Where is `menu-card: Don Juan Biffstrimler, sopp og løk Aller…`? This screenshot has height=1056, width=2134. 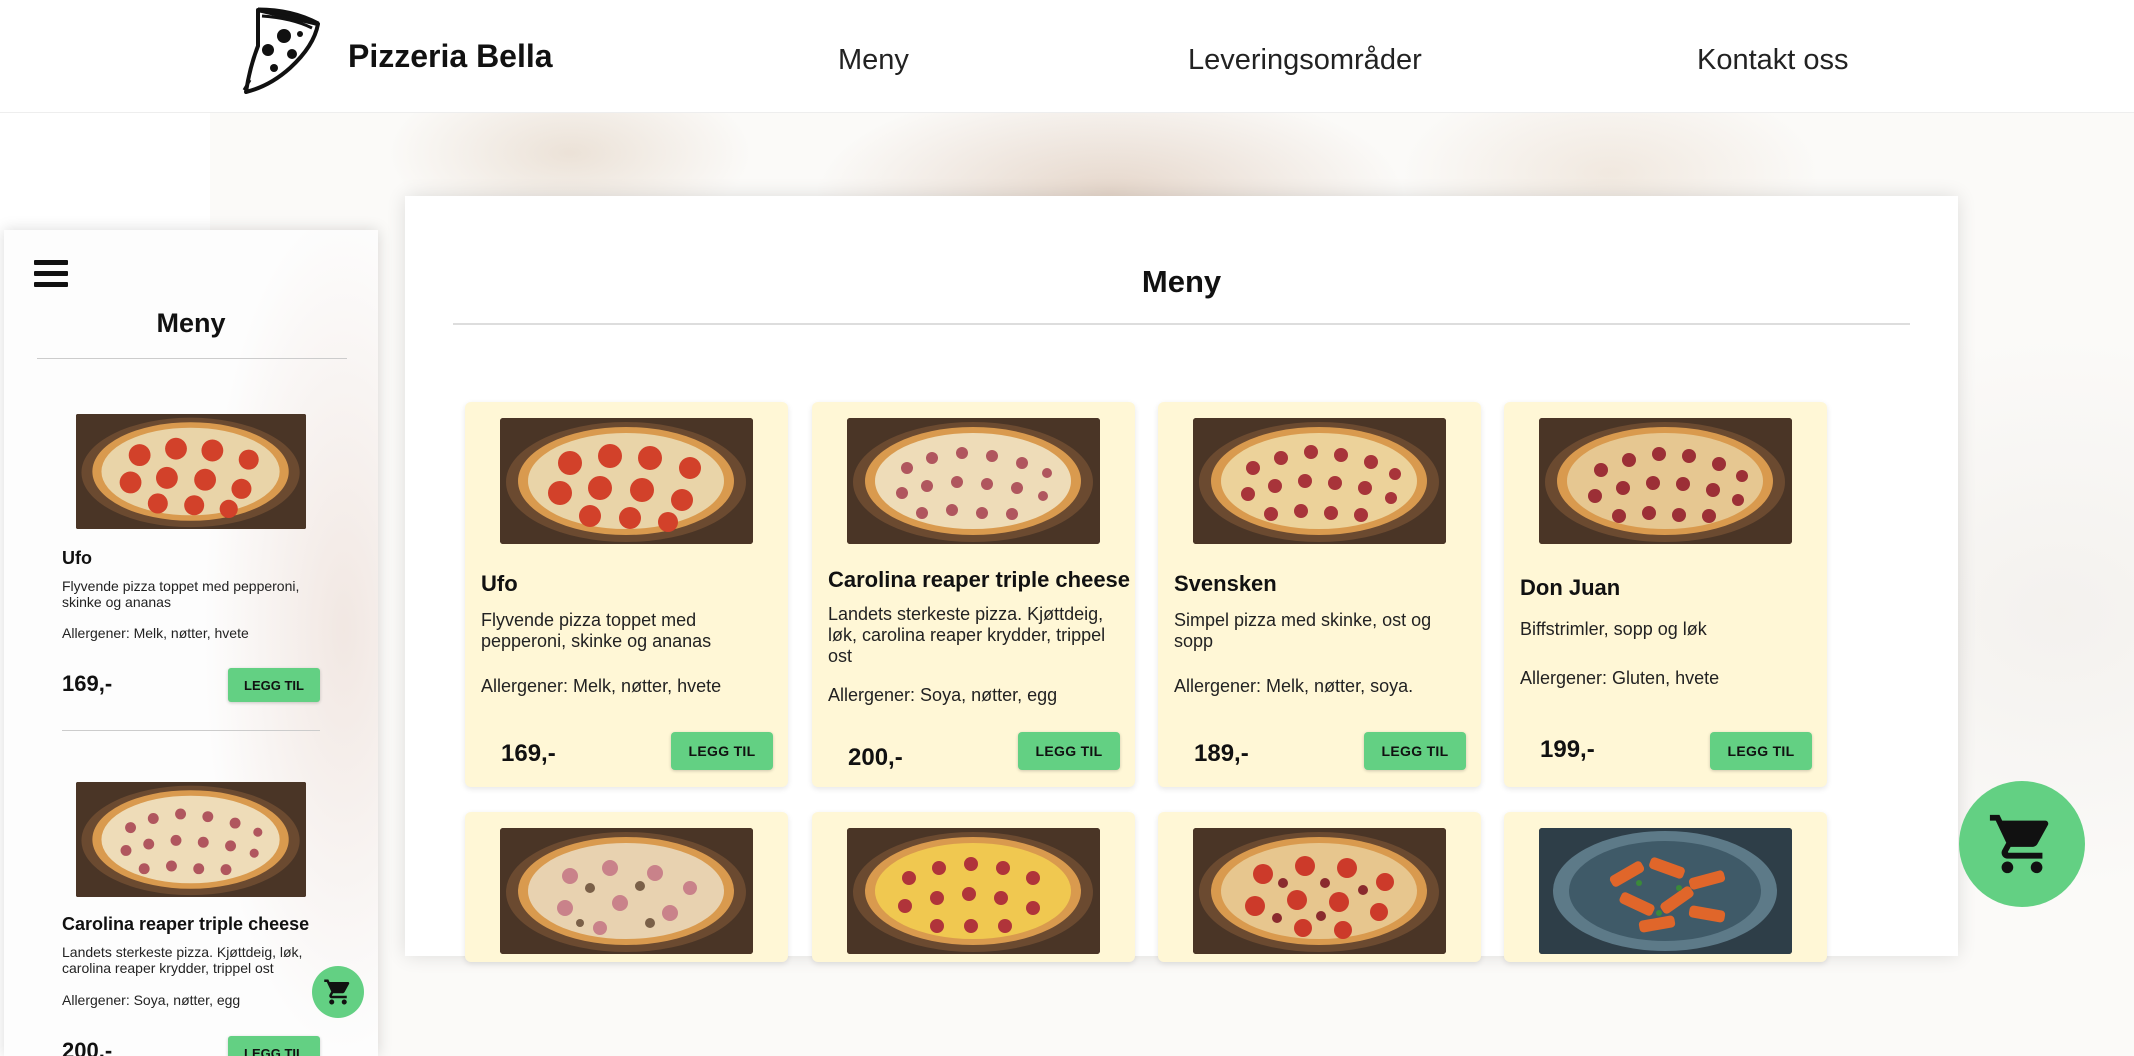
menu-card: Don Juan Biffstrimler, sopp og løk Aller… is located at coordinates (1665, 594).